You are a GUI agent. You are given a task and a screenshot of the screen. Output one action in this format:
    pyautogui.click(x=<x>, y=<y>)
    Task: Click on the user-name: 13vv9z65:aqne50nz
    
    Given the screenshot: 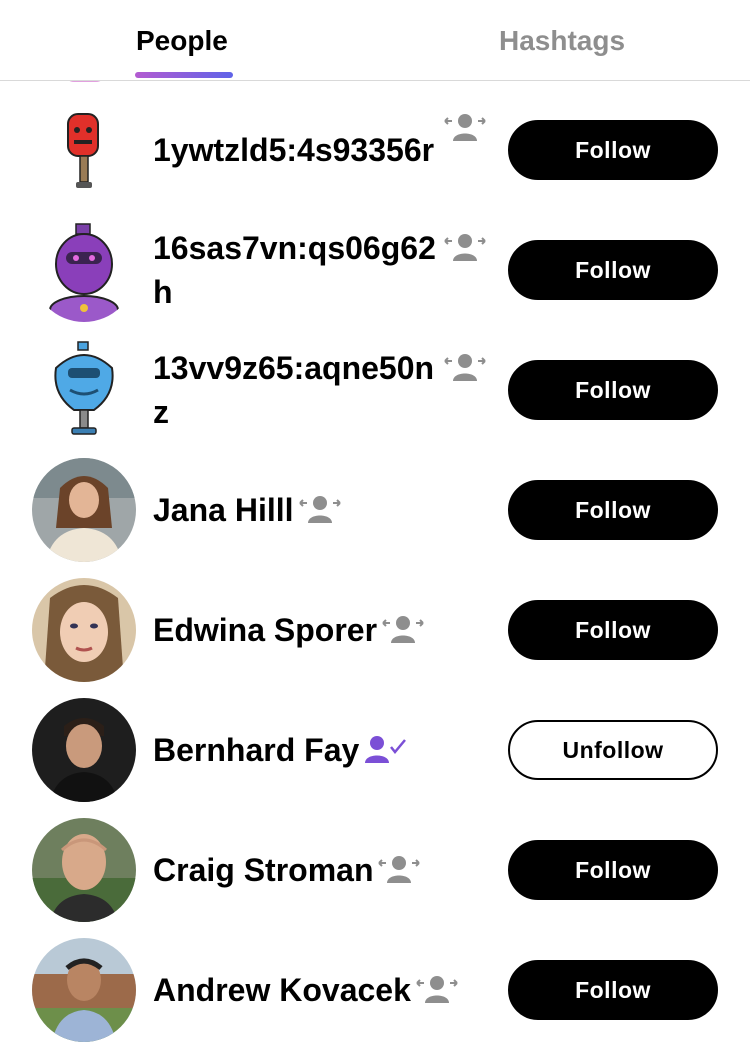 What is the action you would take?
    pyautogui.click(x=298, y=390)
    